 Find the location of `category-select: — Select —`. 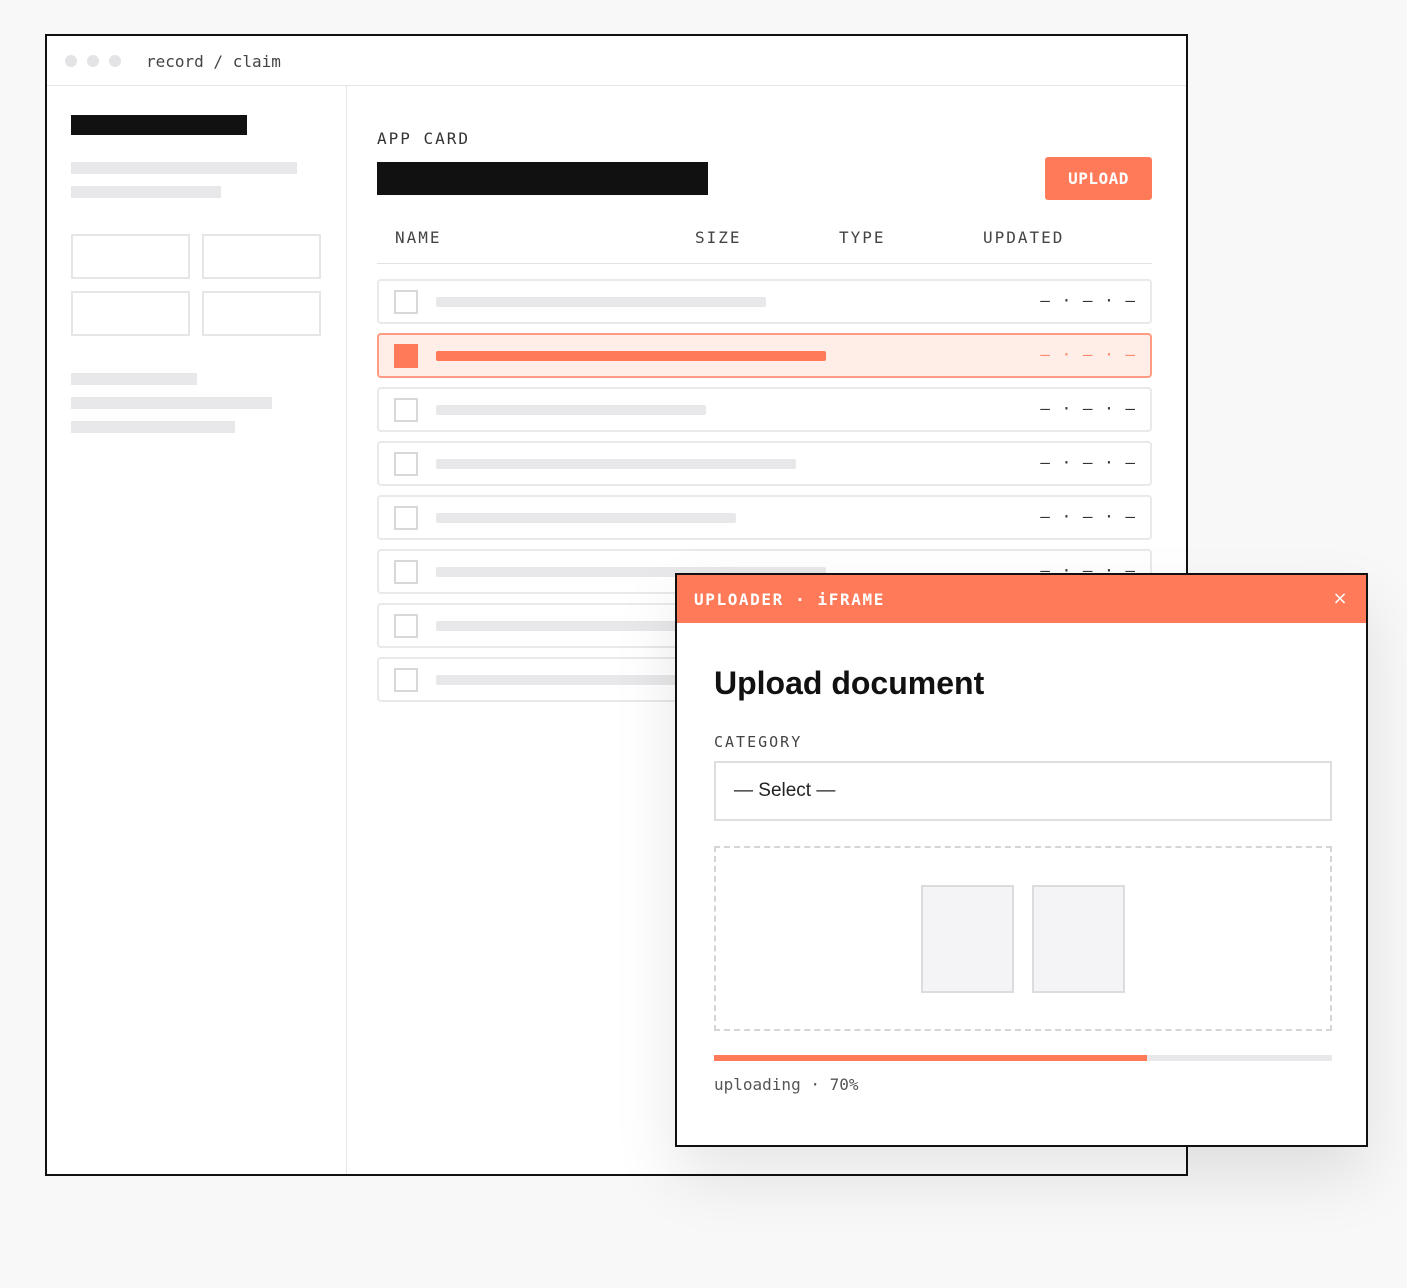

category-select: — Select — is located at coordinates (1023, 791).